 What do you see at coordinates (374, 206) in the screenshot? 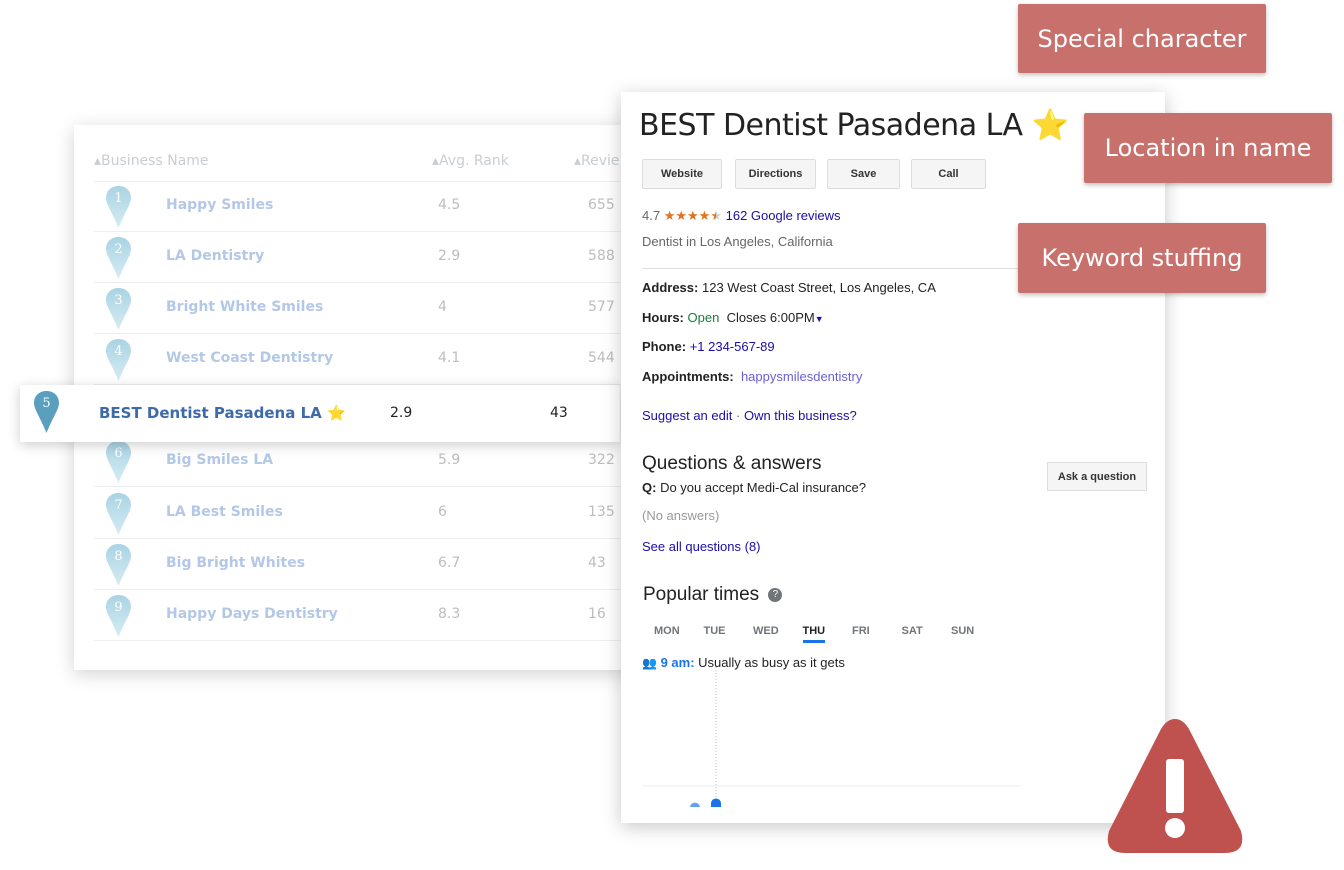
I see `table-row: 1 Happy Smiles 4.5 655` at bounding box center [374, 206].